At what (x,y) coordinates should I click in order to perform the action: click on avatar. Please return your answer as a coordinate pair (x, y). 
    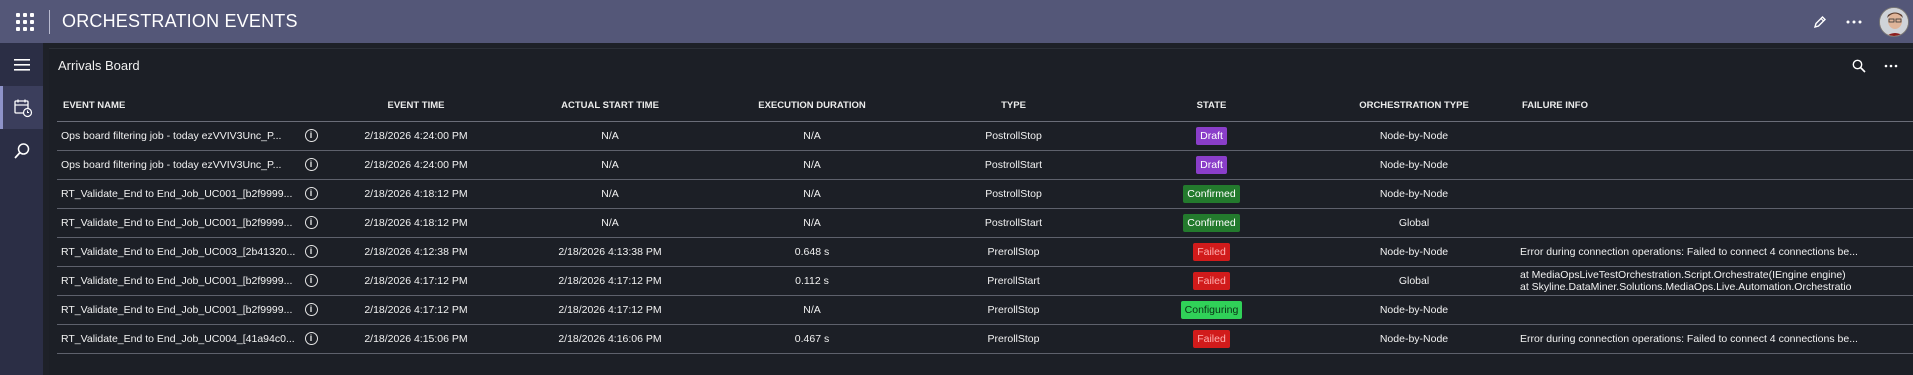
    Looking at the image, I should click on (1894, 21).